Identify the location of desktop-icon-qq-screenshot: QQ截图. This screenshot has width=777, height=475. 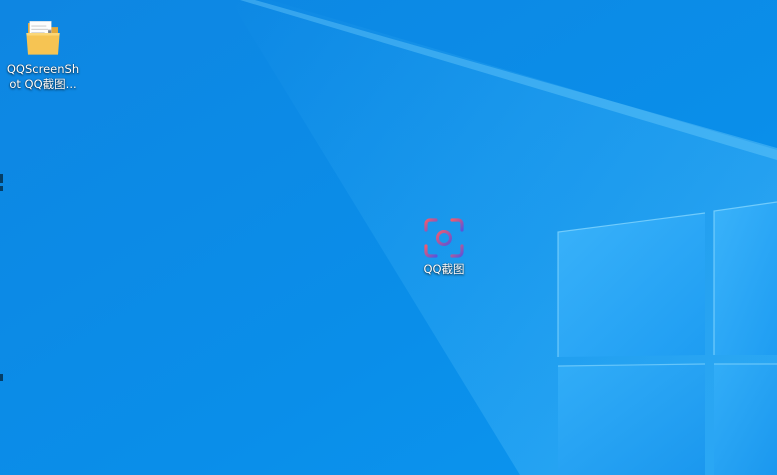
(444, 245).